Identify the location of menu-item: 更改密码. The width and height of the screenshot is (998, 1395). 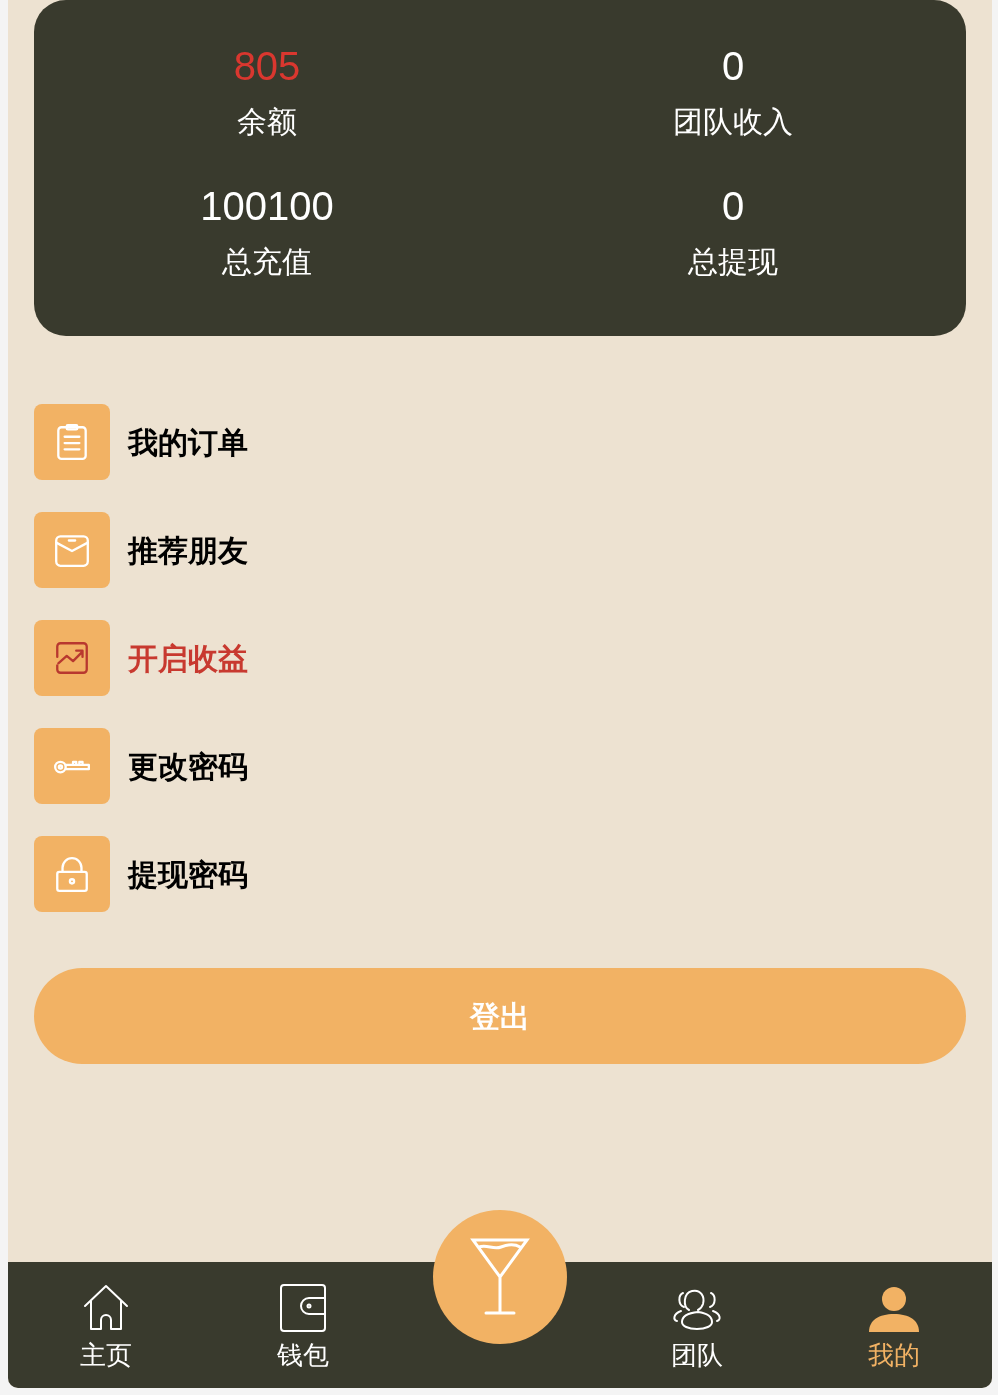
(500, 766).